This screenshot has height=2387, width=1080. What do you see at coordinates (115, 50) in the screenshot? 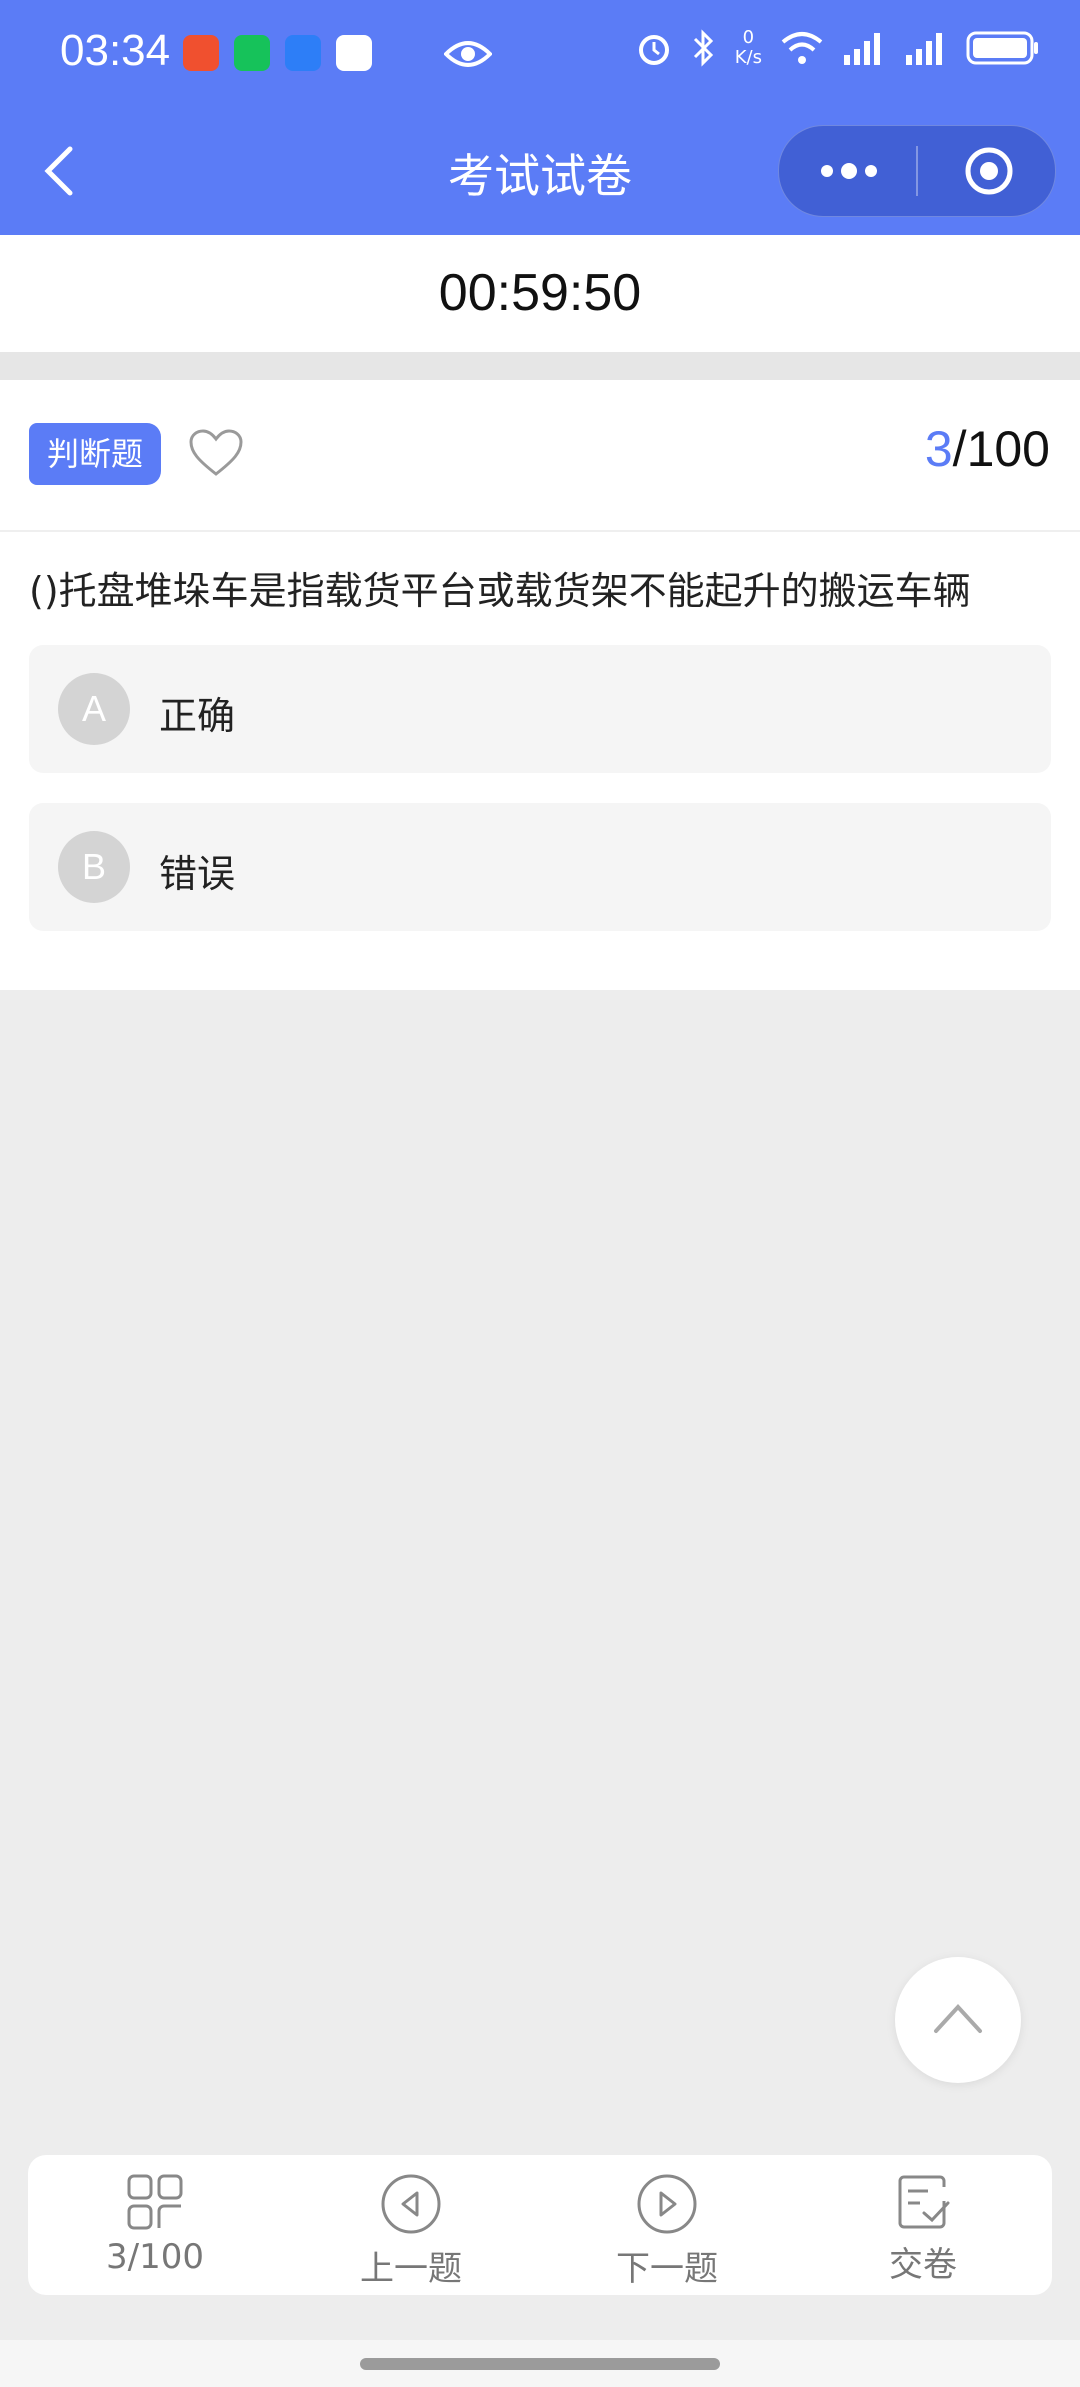
I see `status-time: 03:34` at bounding box center [115, 50].